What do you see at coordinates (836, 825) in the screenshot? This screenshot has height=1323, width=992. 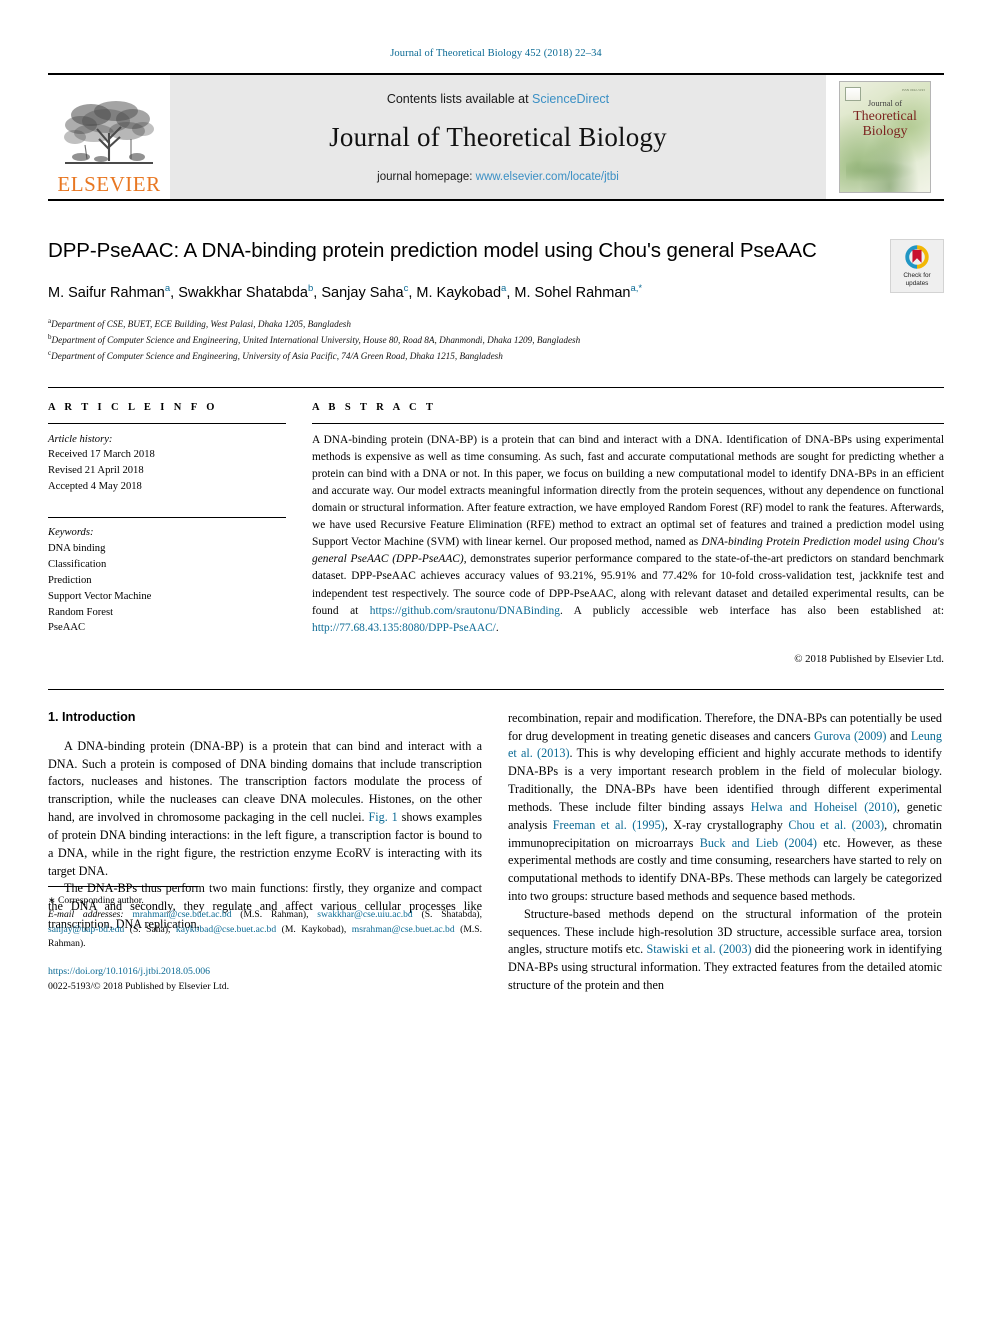 I see `citation-chou-2003: Chou et al. (2003)` at bounding box center [836, 825].